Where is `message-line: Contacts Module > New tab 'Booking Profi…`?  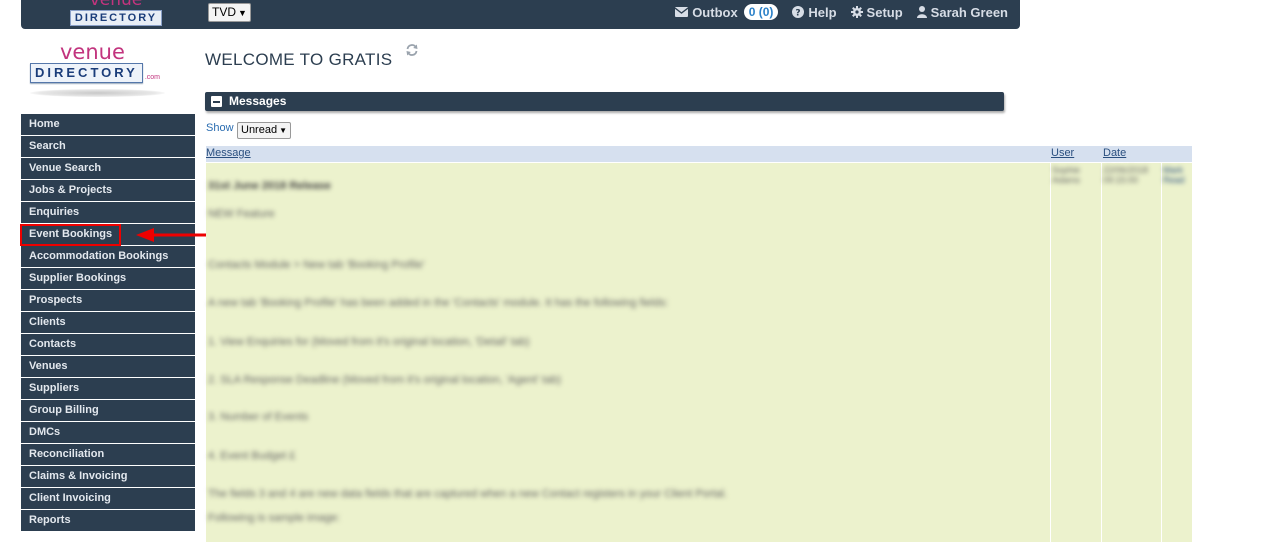 message-line: Contacts Module > New tab 'Booking Profi… is located at coordinates (316, 265).